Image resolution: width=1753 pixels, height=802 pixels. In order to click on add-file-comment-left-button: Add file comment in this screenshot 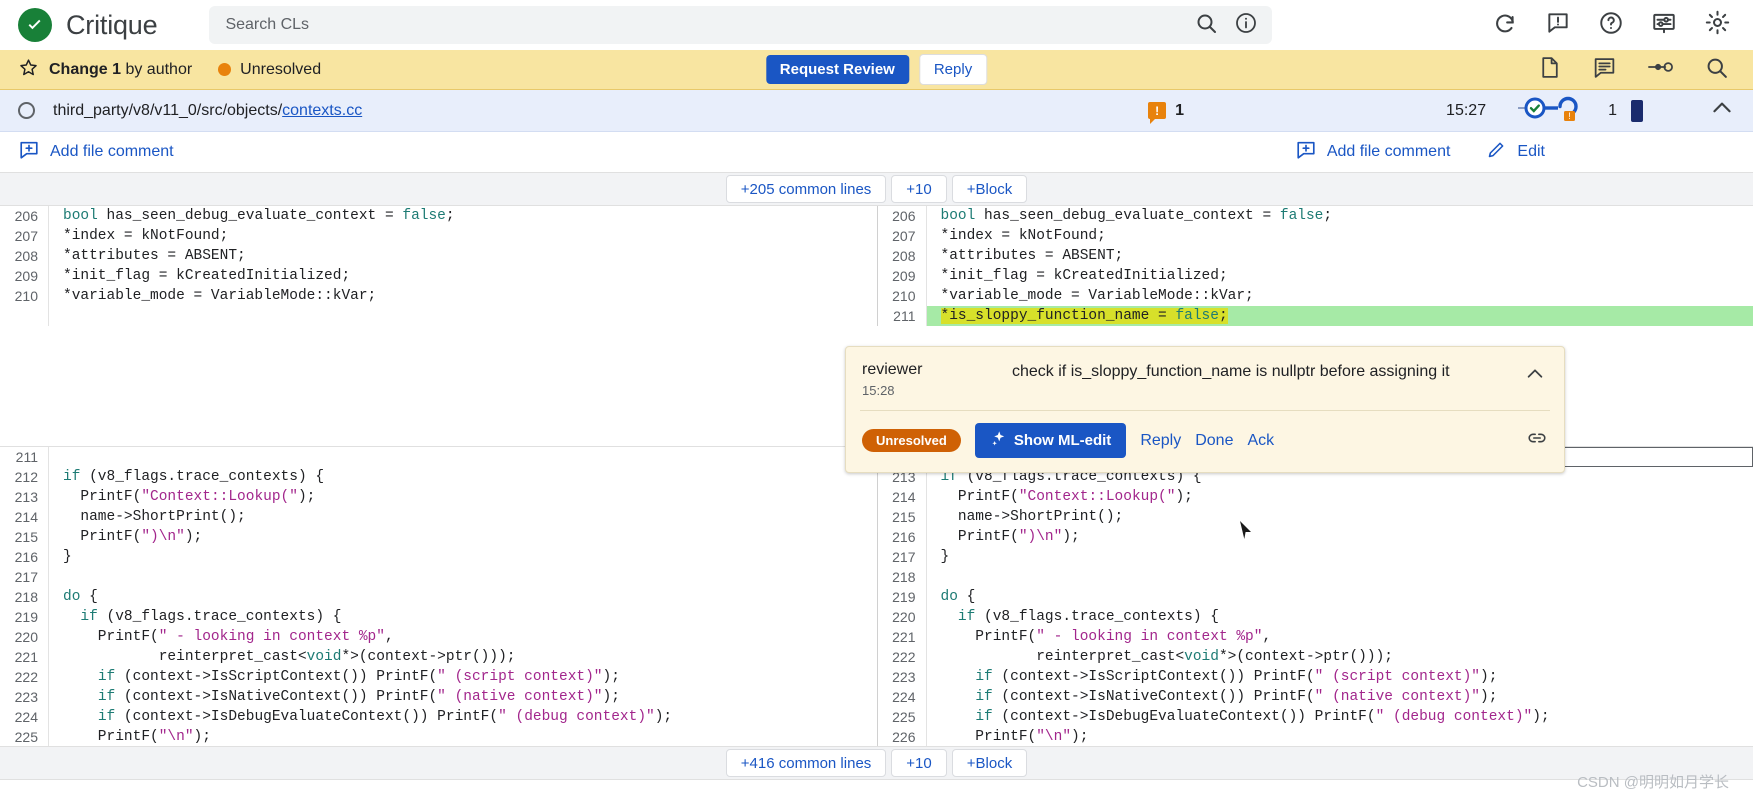, I will do `click(96, 152)`.